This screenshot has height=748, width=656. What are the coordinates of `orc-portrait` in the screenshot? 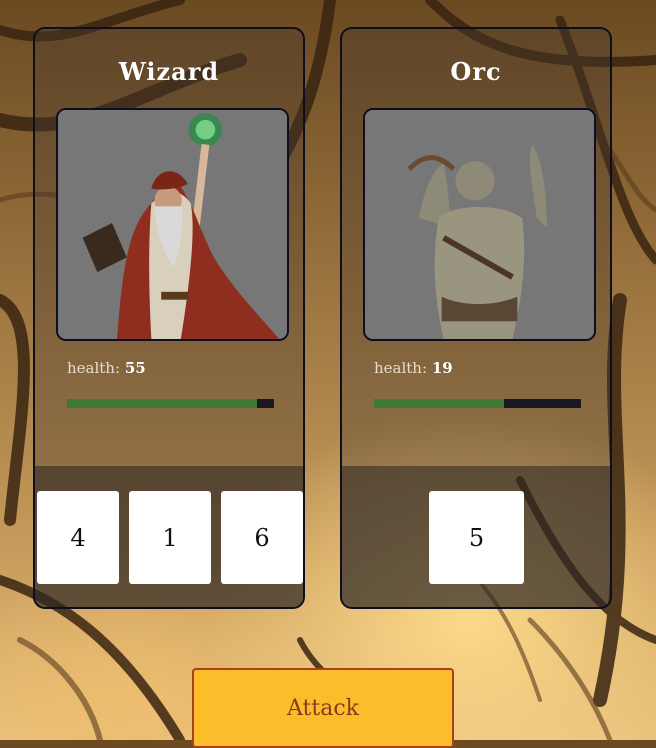 It's located at (479, 224).